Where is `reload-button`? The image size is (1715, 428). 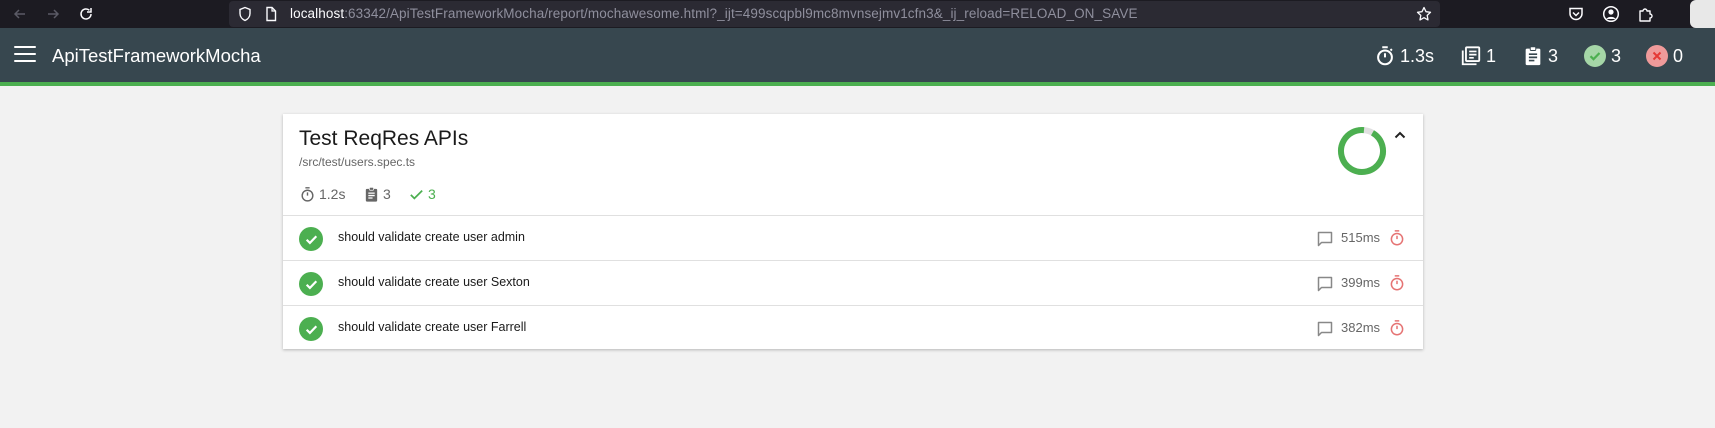
reload-button is located at coordinates (86, 14).